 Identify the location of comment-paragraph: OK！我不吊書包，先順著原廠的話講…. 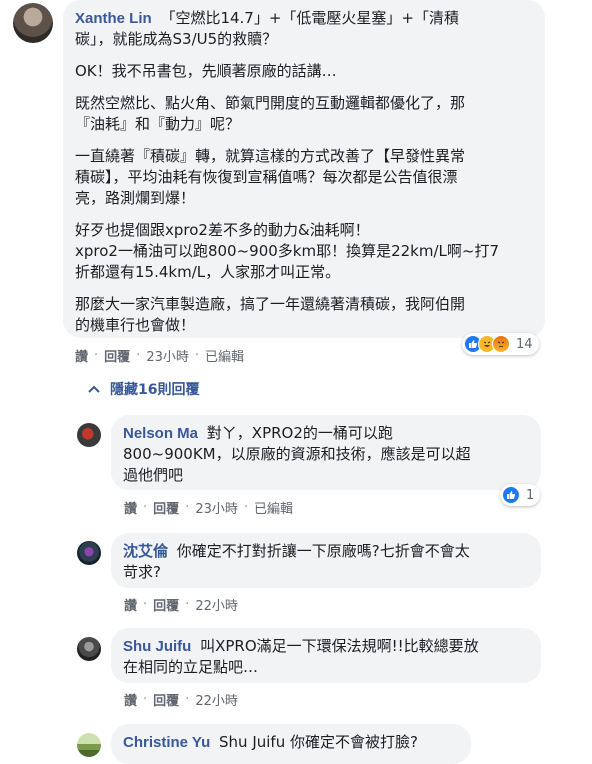
(304, 71).